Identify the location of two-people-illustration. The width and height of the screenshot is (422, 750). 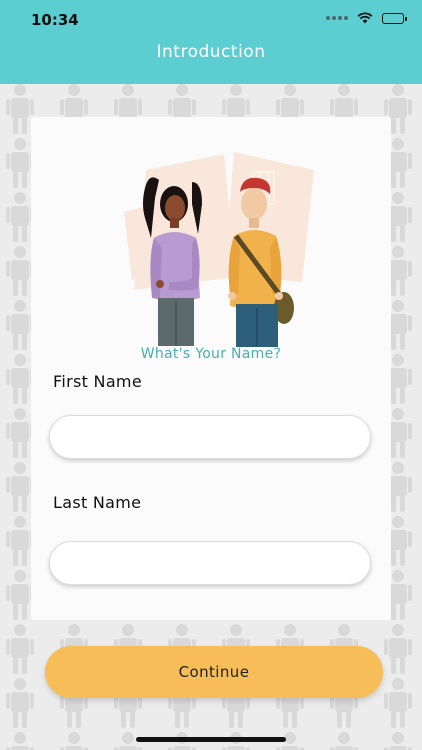
(219, 249).